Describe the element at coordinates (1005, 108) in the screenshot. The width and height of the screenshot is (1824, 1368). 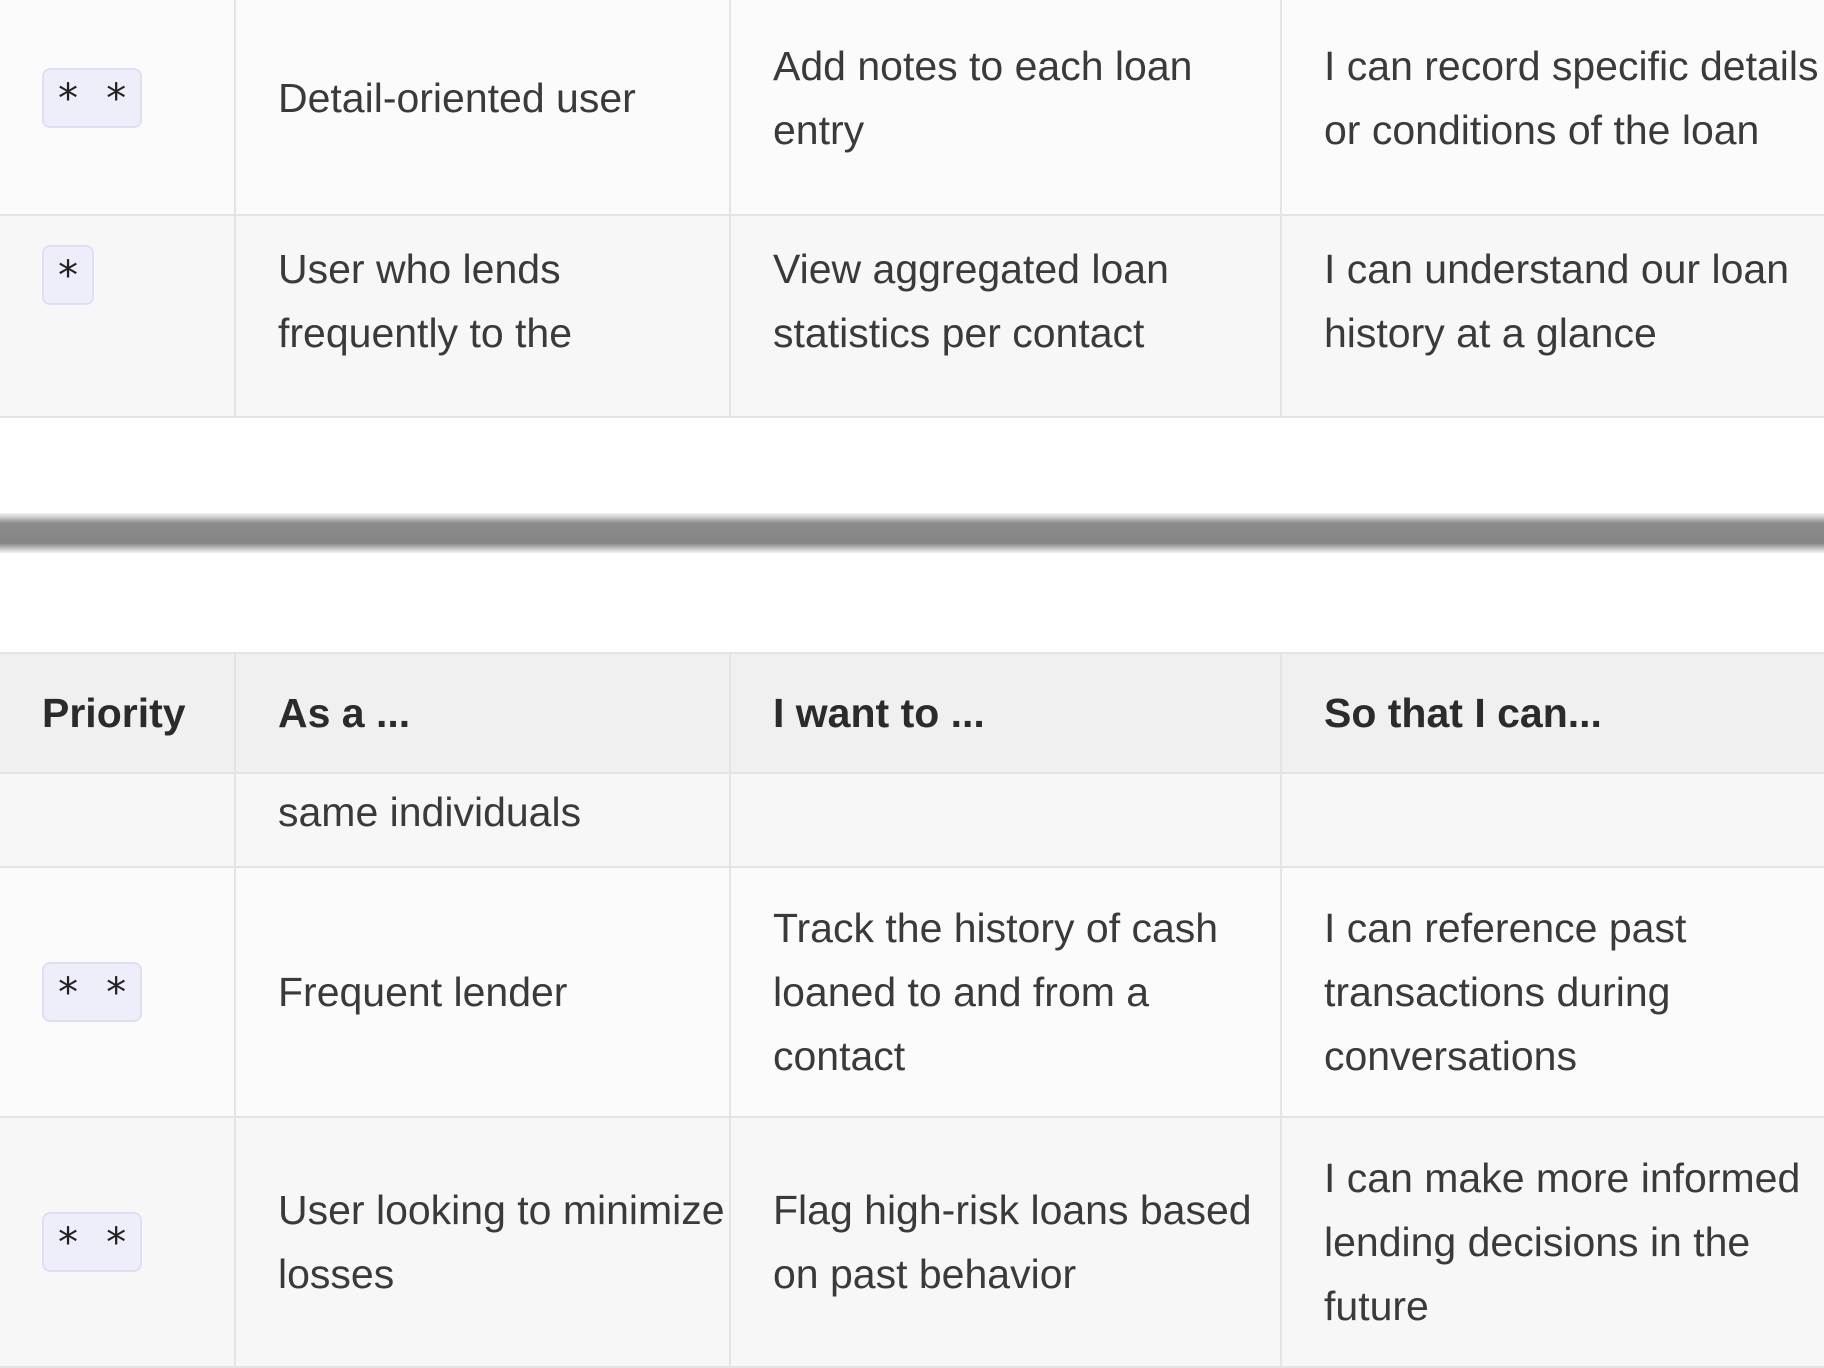
I see `want-cell: Add notes to each loan entry` at that location.